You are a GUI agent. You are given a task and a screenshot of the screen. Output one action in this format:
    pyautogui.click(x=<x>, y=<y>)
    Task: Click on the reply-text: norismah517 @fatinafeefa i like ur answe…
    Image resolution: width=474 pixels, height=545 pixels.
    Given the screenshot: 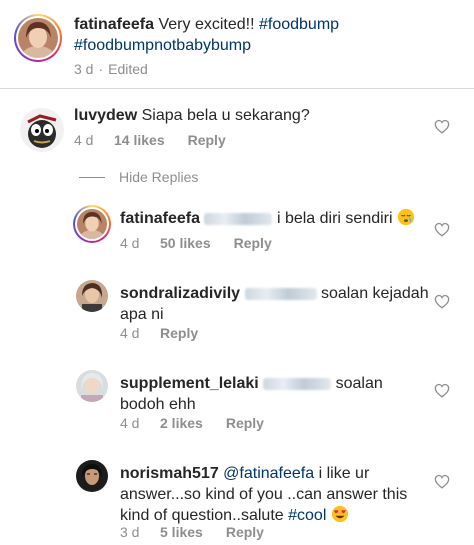 What is the action you would take?
    pyautogui.click(x=275, y=494)
    